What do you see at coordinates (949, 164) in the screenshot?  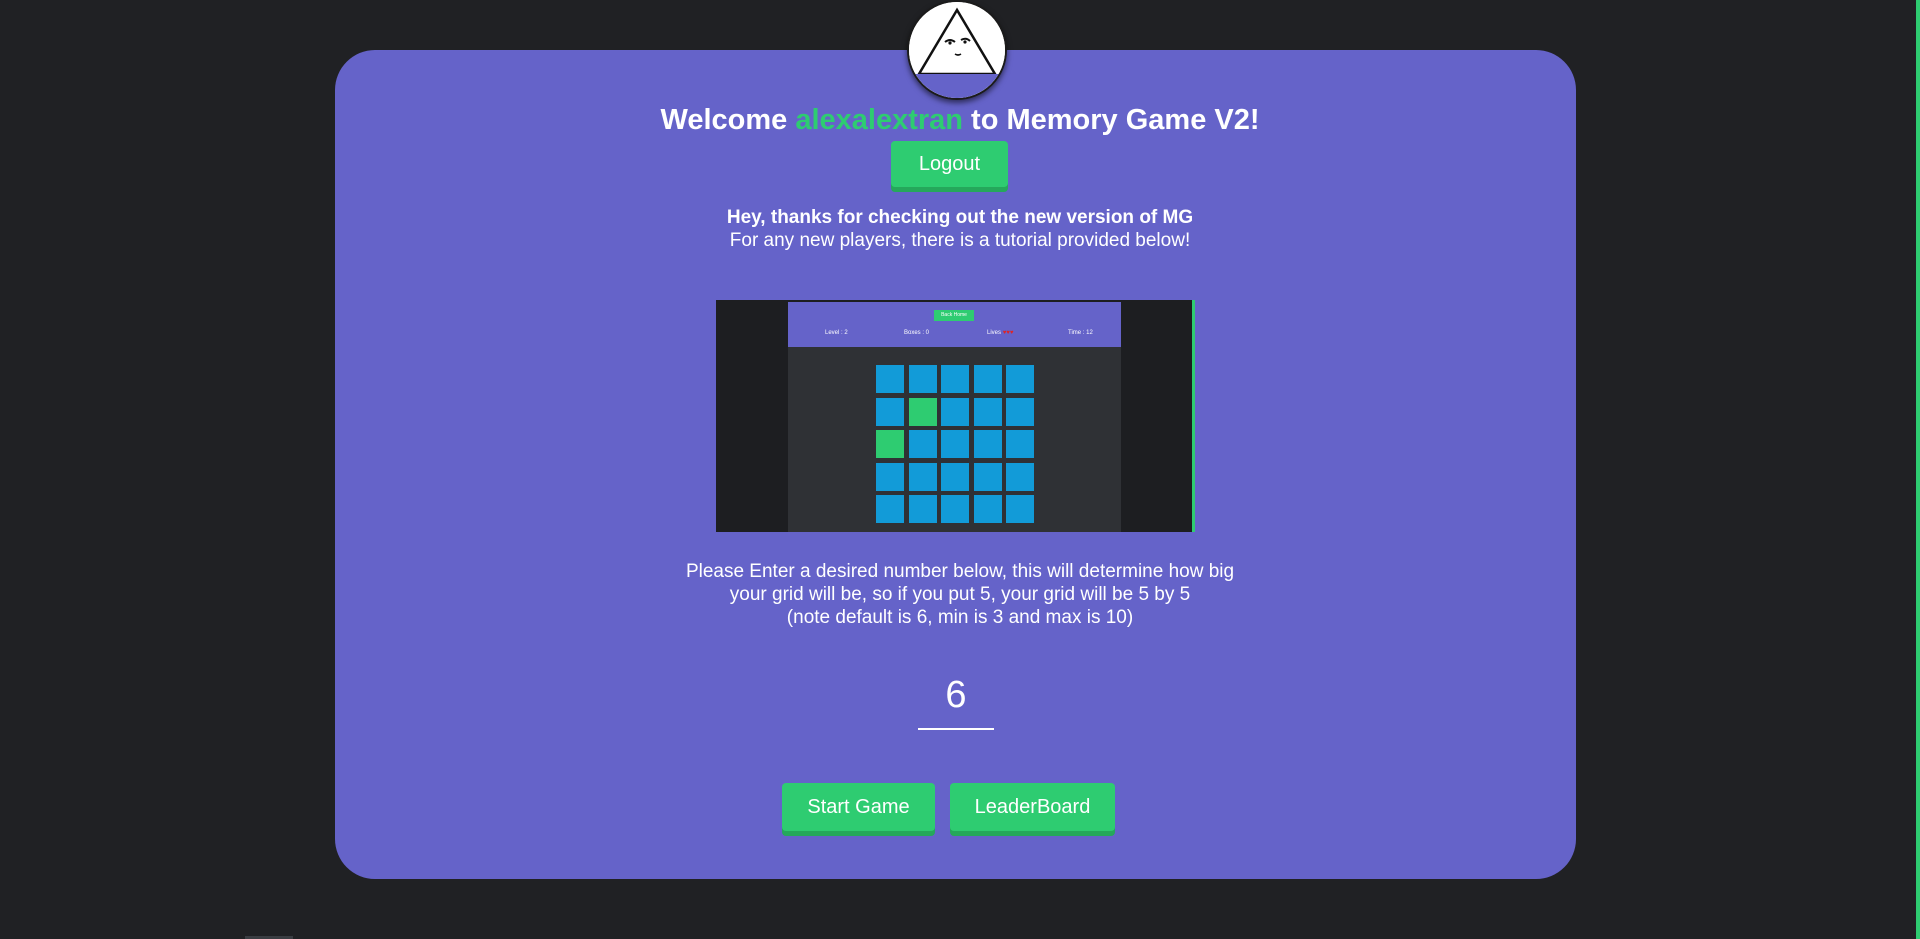 I see `logout-button: Logout` at bounding box center [949, 164].